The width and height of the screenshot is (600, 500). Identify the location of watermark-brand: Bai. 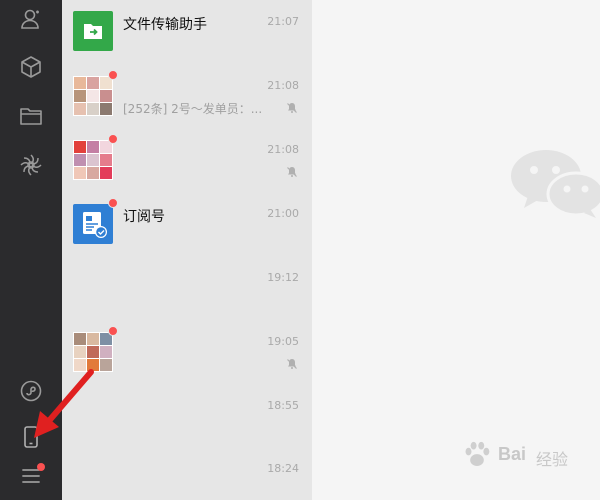
(512, 454).